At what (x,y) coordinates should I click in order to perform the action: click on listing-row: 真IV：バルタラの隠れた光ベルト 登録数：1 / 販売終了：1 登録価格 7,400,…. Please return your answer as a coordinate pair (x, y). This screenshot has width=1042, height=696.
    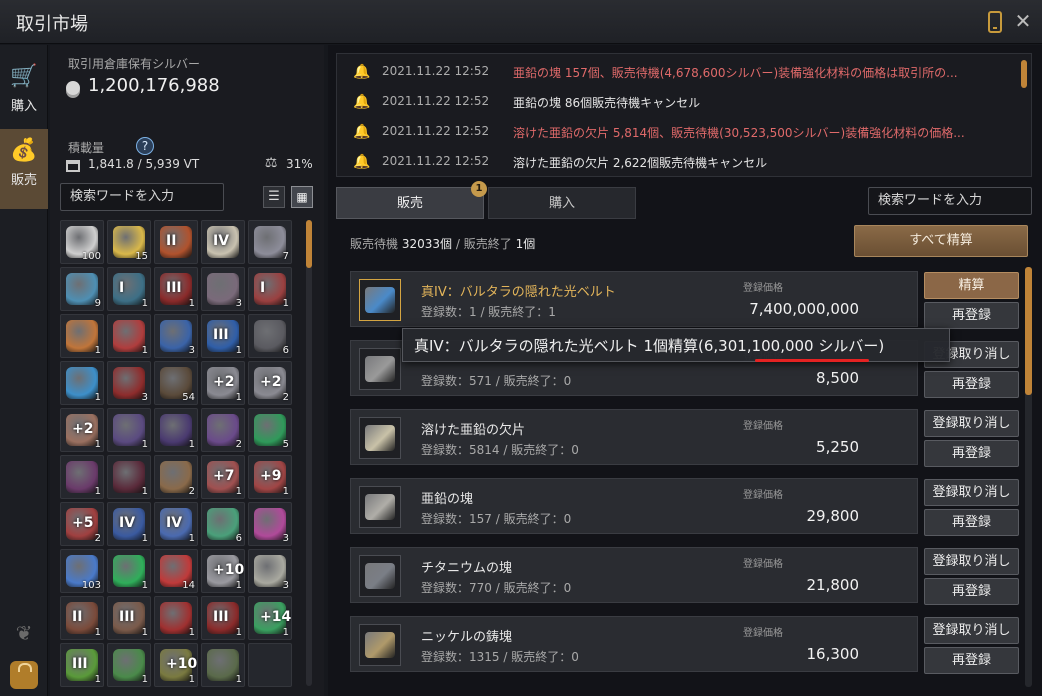
    Looking at the image, I should click on (634, 299).